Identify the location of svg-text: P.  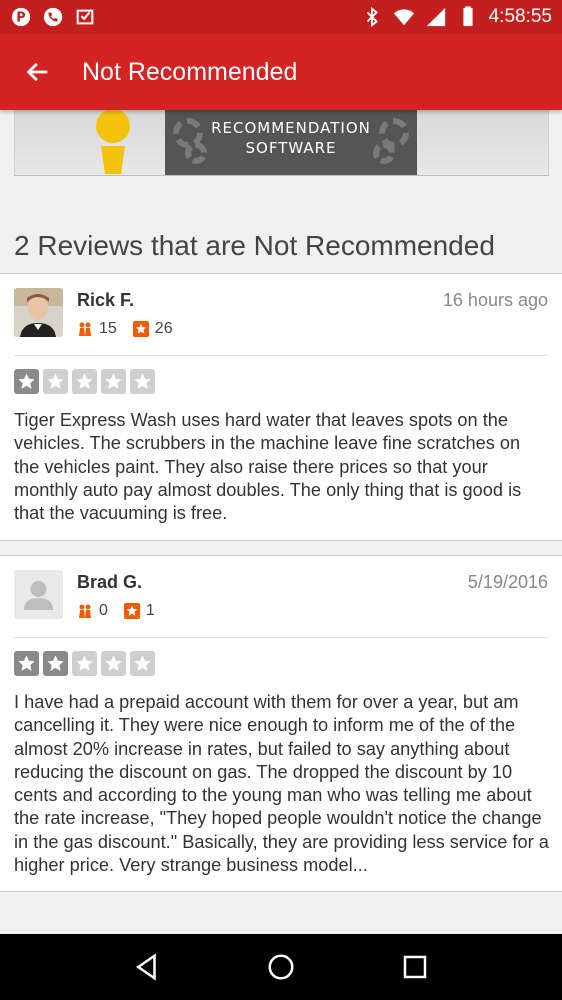
(20, 18).